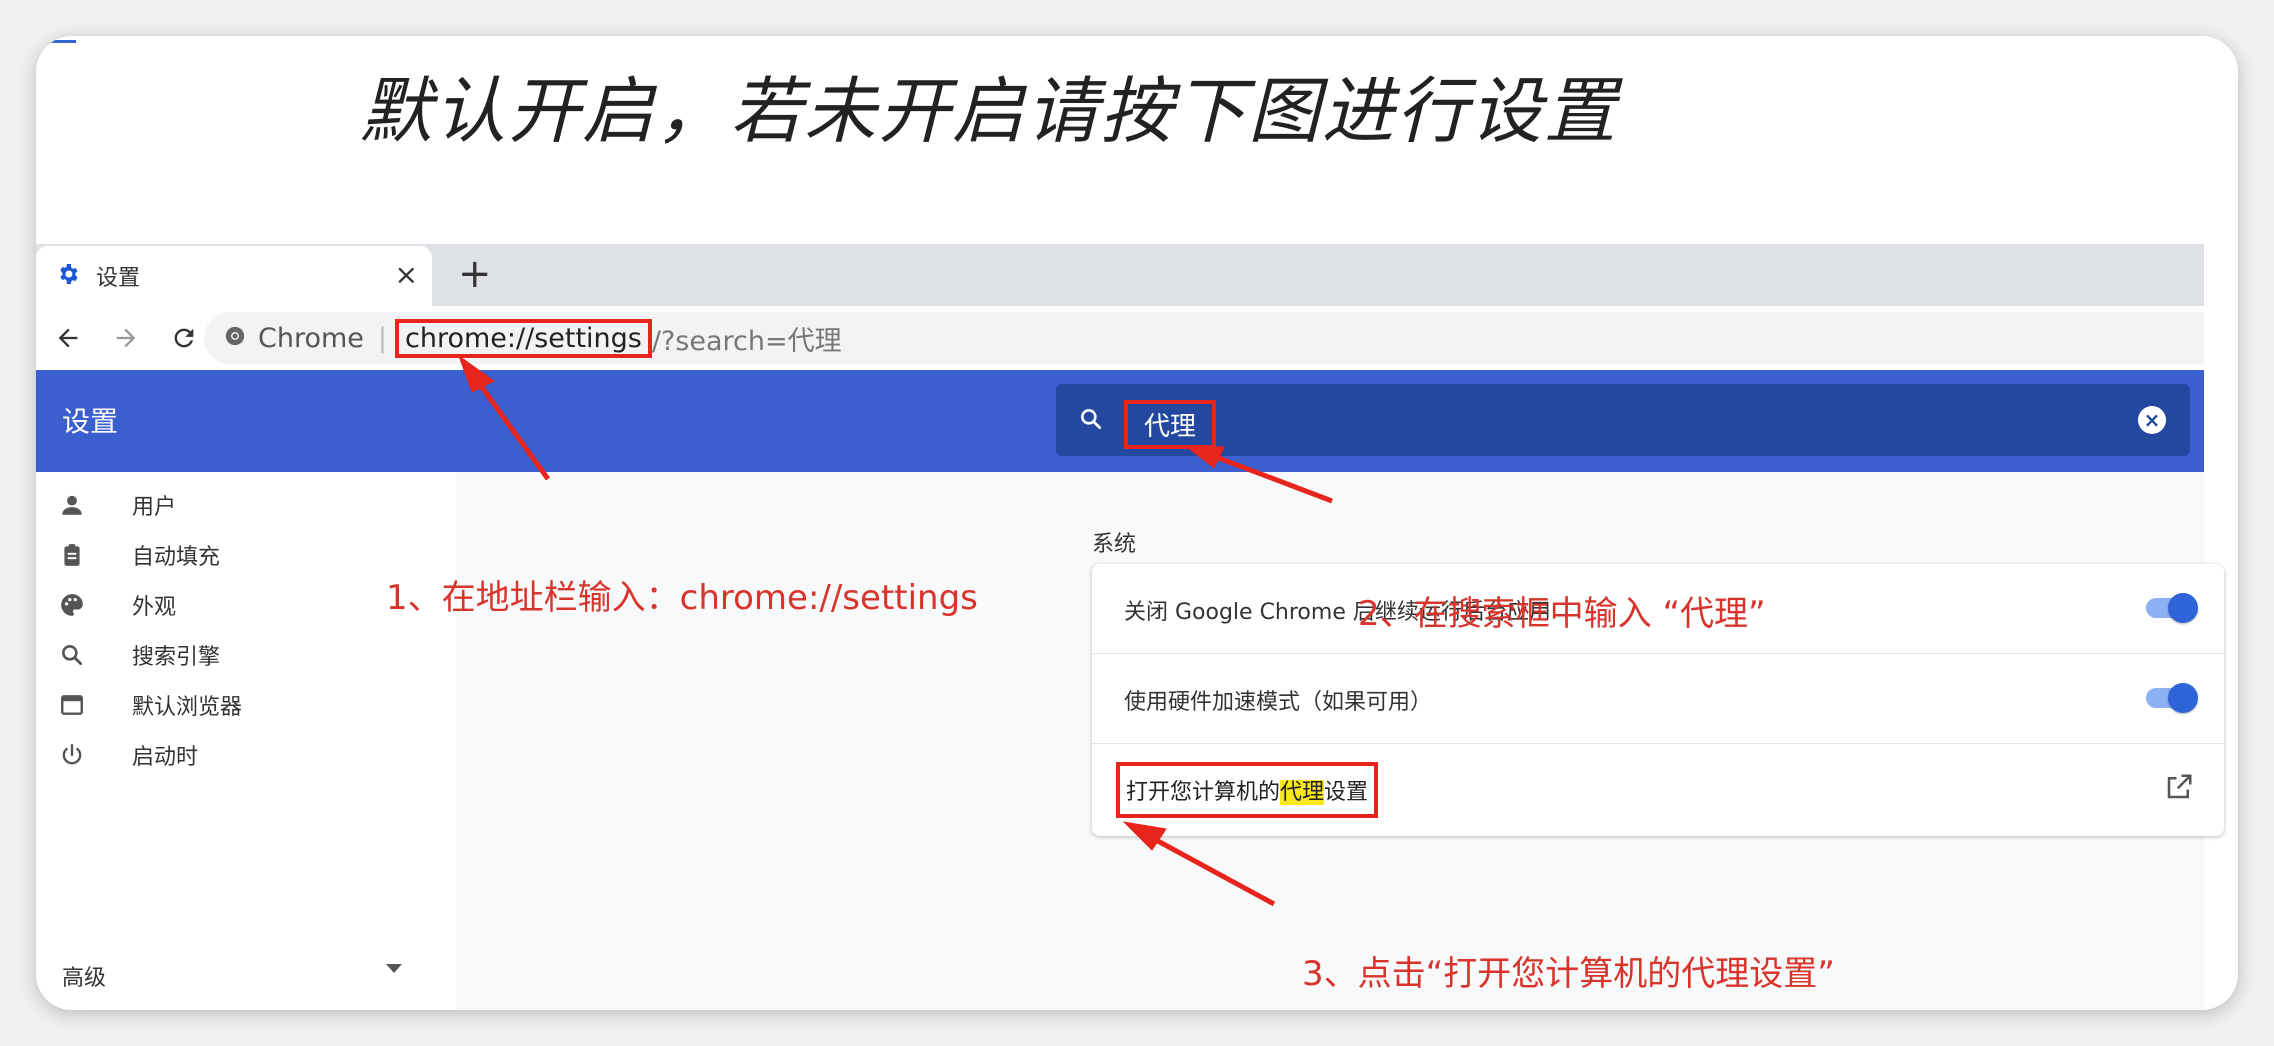 This screenshot has width=2274, height=1046. Describe the element at coordinates (90, 421) in the screenshot. I see `page-title: 设置` at that location.